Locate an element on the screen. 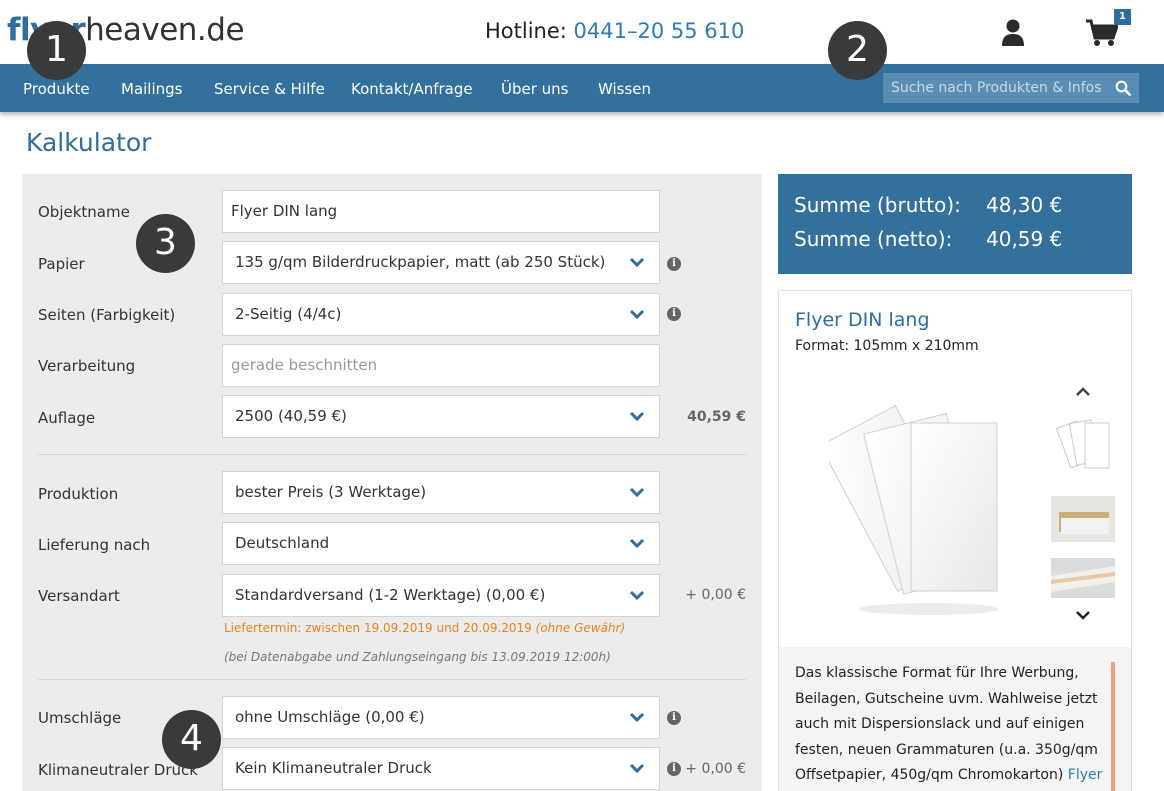 Image resolution: width=1164 pixels, height=791 pixels. versandart-select: Standardversand (1-2 Werktage) (0,00 €) is located at coordinates (441, 595).